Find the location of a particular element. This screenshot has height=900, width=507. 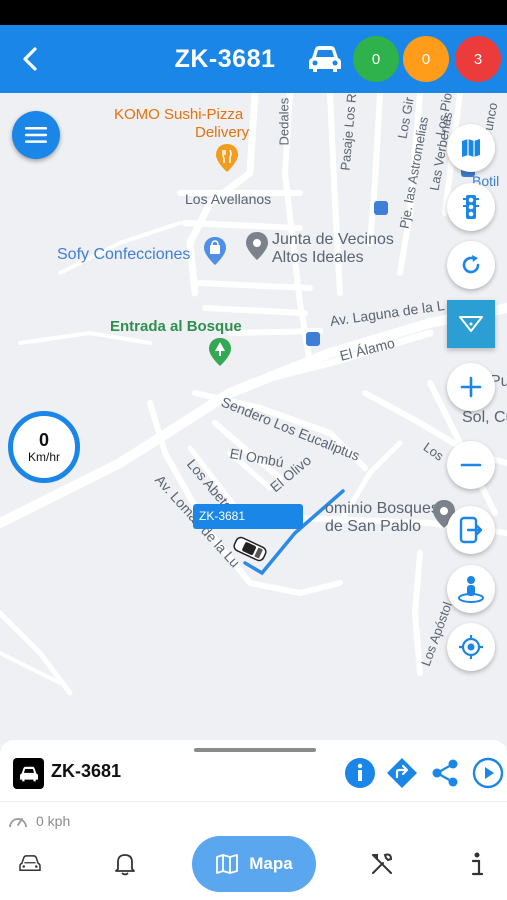

app-header: ZK-3681 0 0 3 is located at coordinates (253, 59).